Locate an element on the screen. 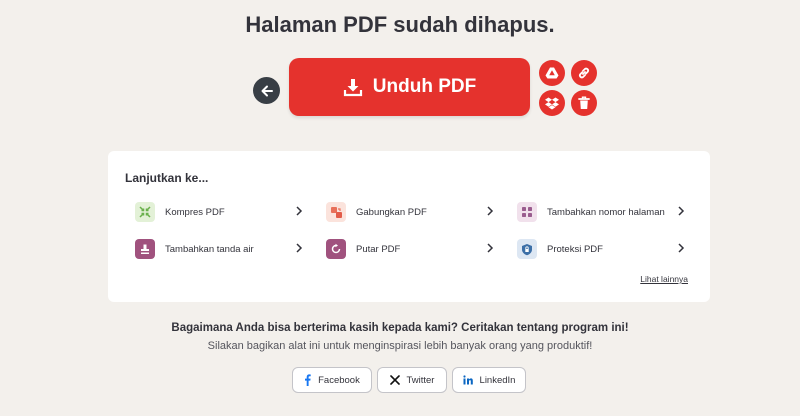 This screenshot has width=800, height=416. tool-label: Tambahkan nomor halaman is located at coordinates (606, 212).